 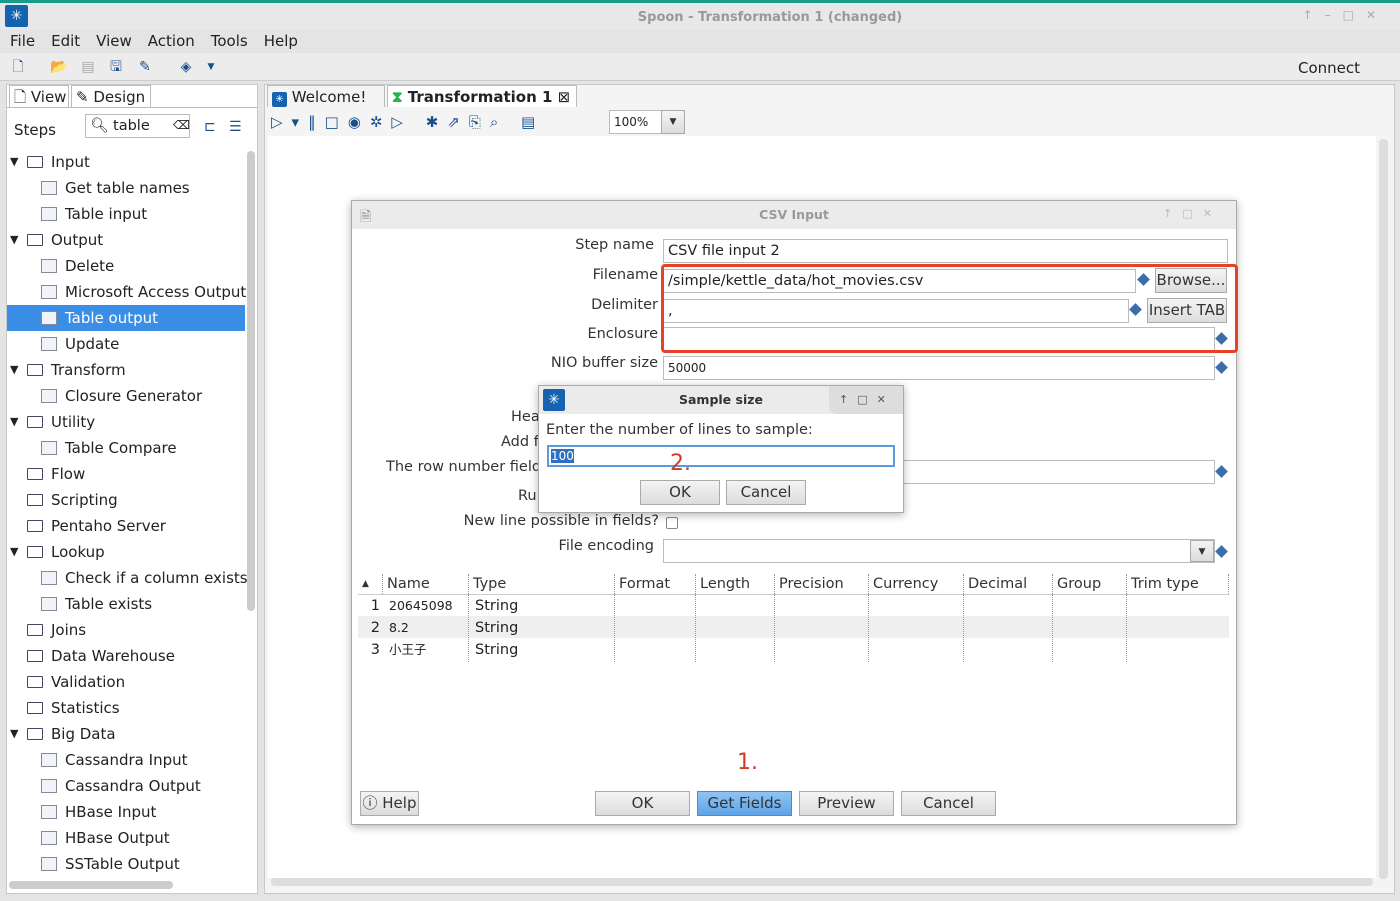 I want to click on menu-file: File, so click(x=20, y=40).